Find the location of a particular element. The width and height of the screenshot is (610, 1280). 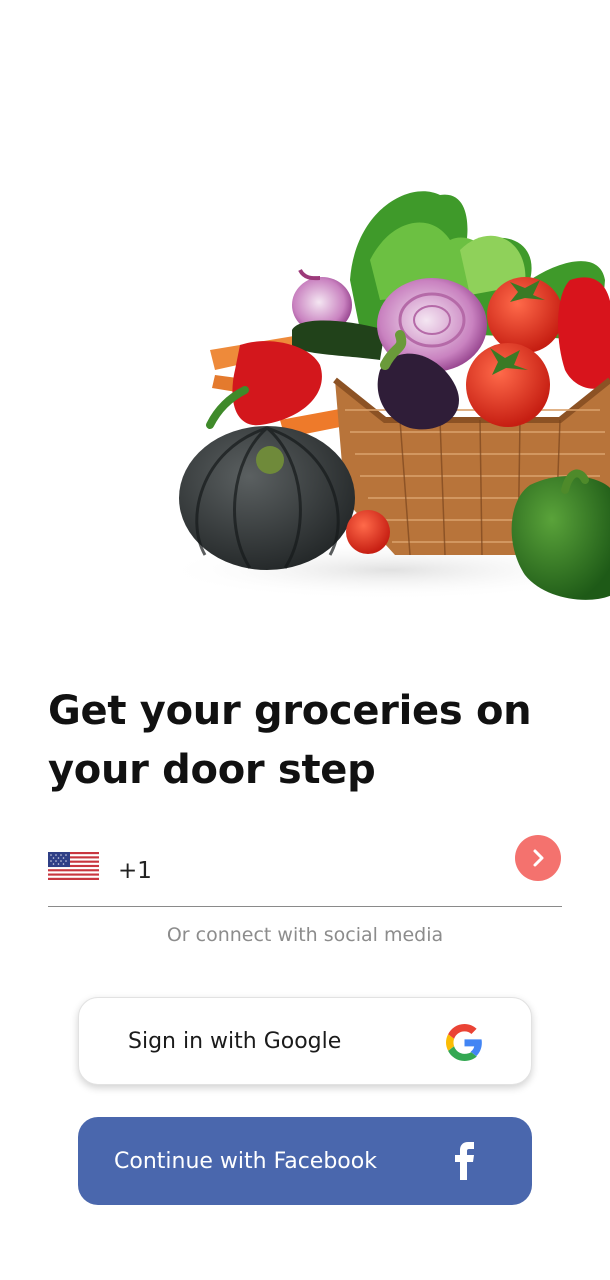

phone-number-row: +1 is located at coordinates (305, 869).